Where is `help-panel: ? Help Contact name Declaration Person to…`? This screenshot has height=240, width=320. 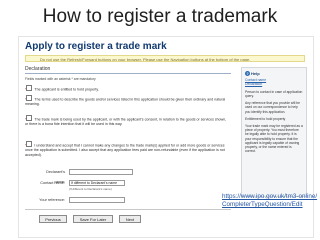
help-panel: ? Help Contact name Declaration Person to… is located at coordinates (274, 132).